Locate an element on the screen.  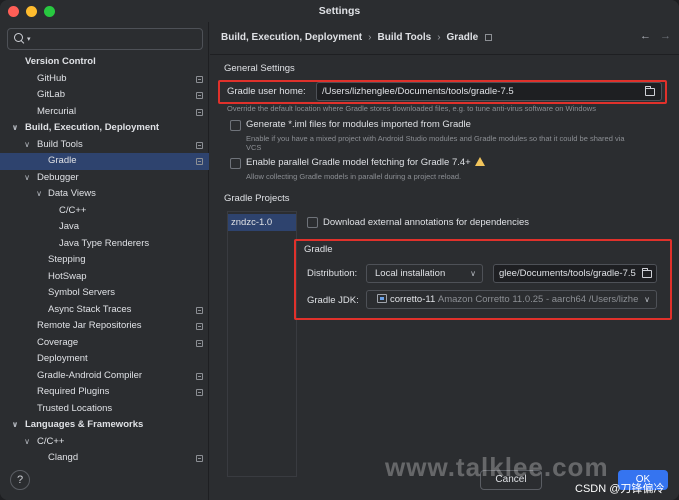
zoom-window-button is located at coordinates (49, 11).